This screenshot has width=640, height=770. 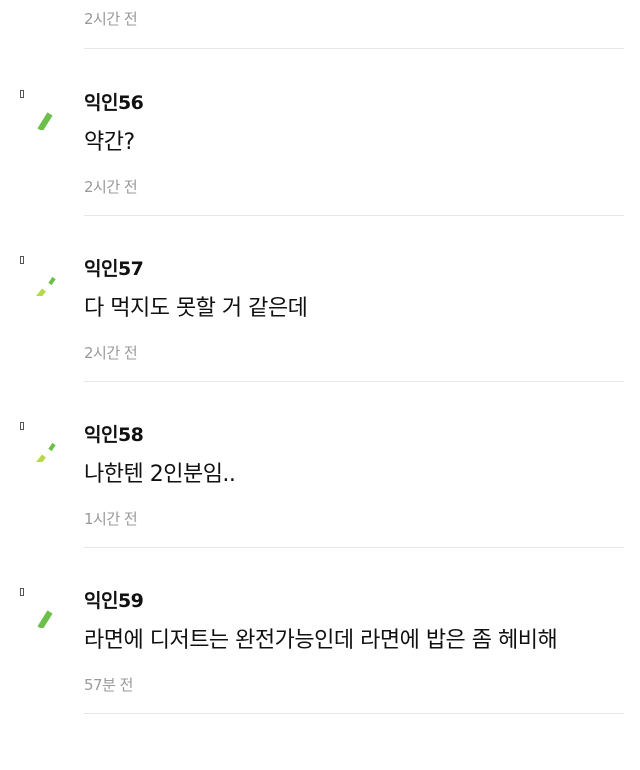 I want to click on previous-comment-time: 2시간 전, so click(x=111, y=19).